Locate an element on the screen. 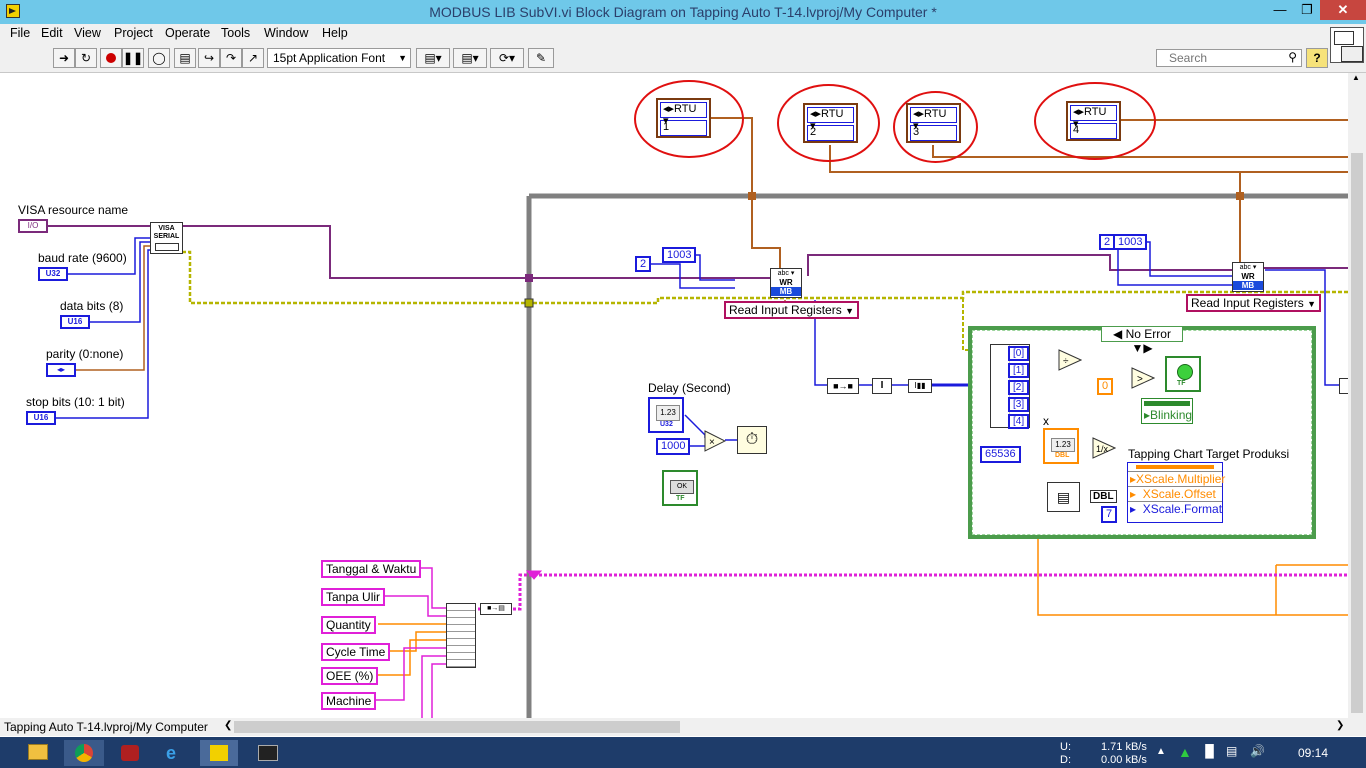 This screenshot has height=768, width=1366. cluster-label-machine: Machine is located at coordinates (349, 701).